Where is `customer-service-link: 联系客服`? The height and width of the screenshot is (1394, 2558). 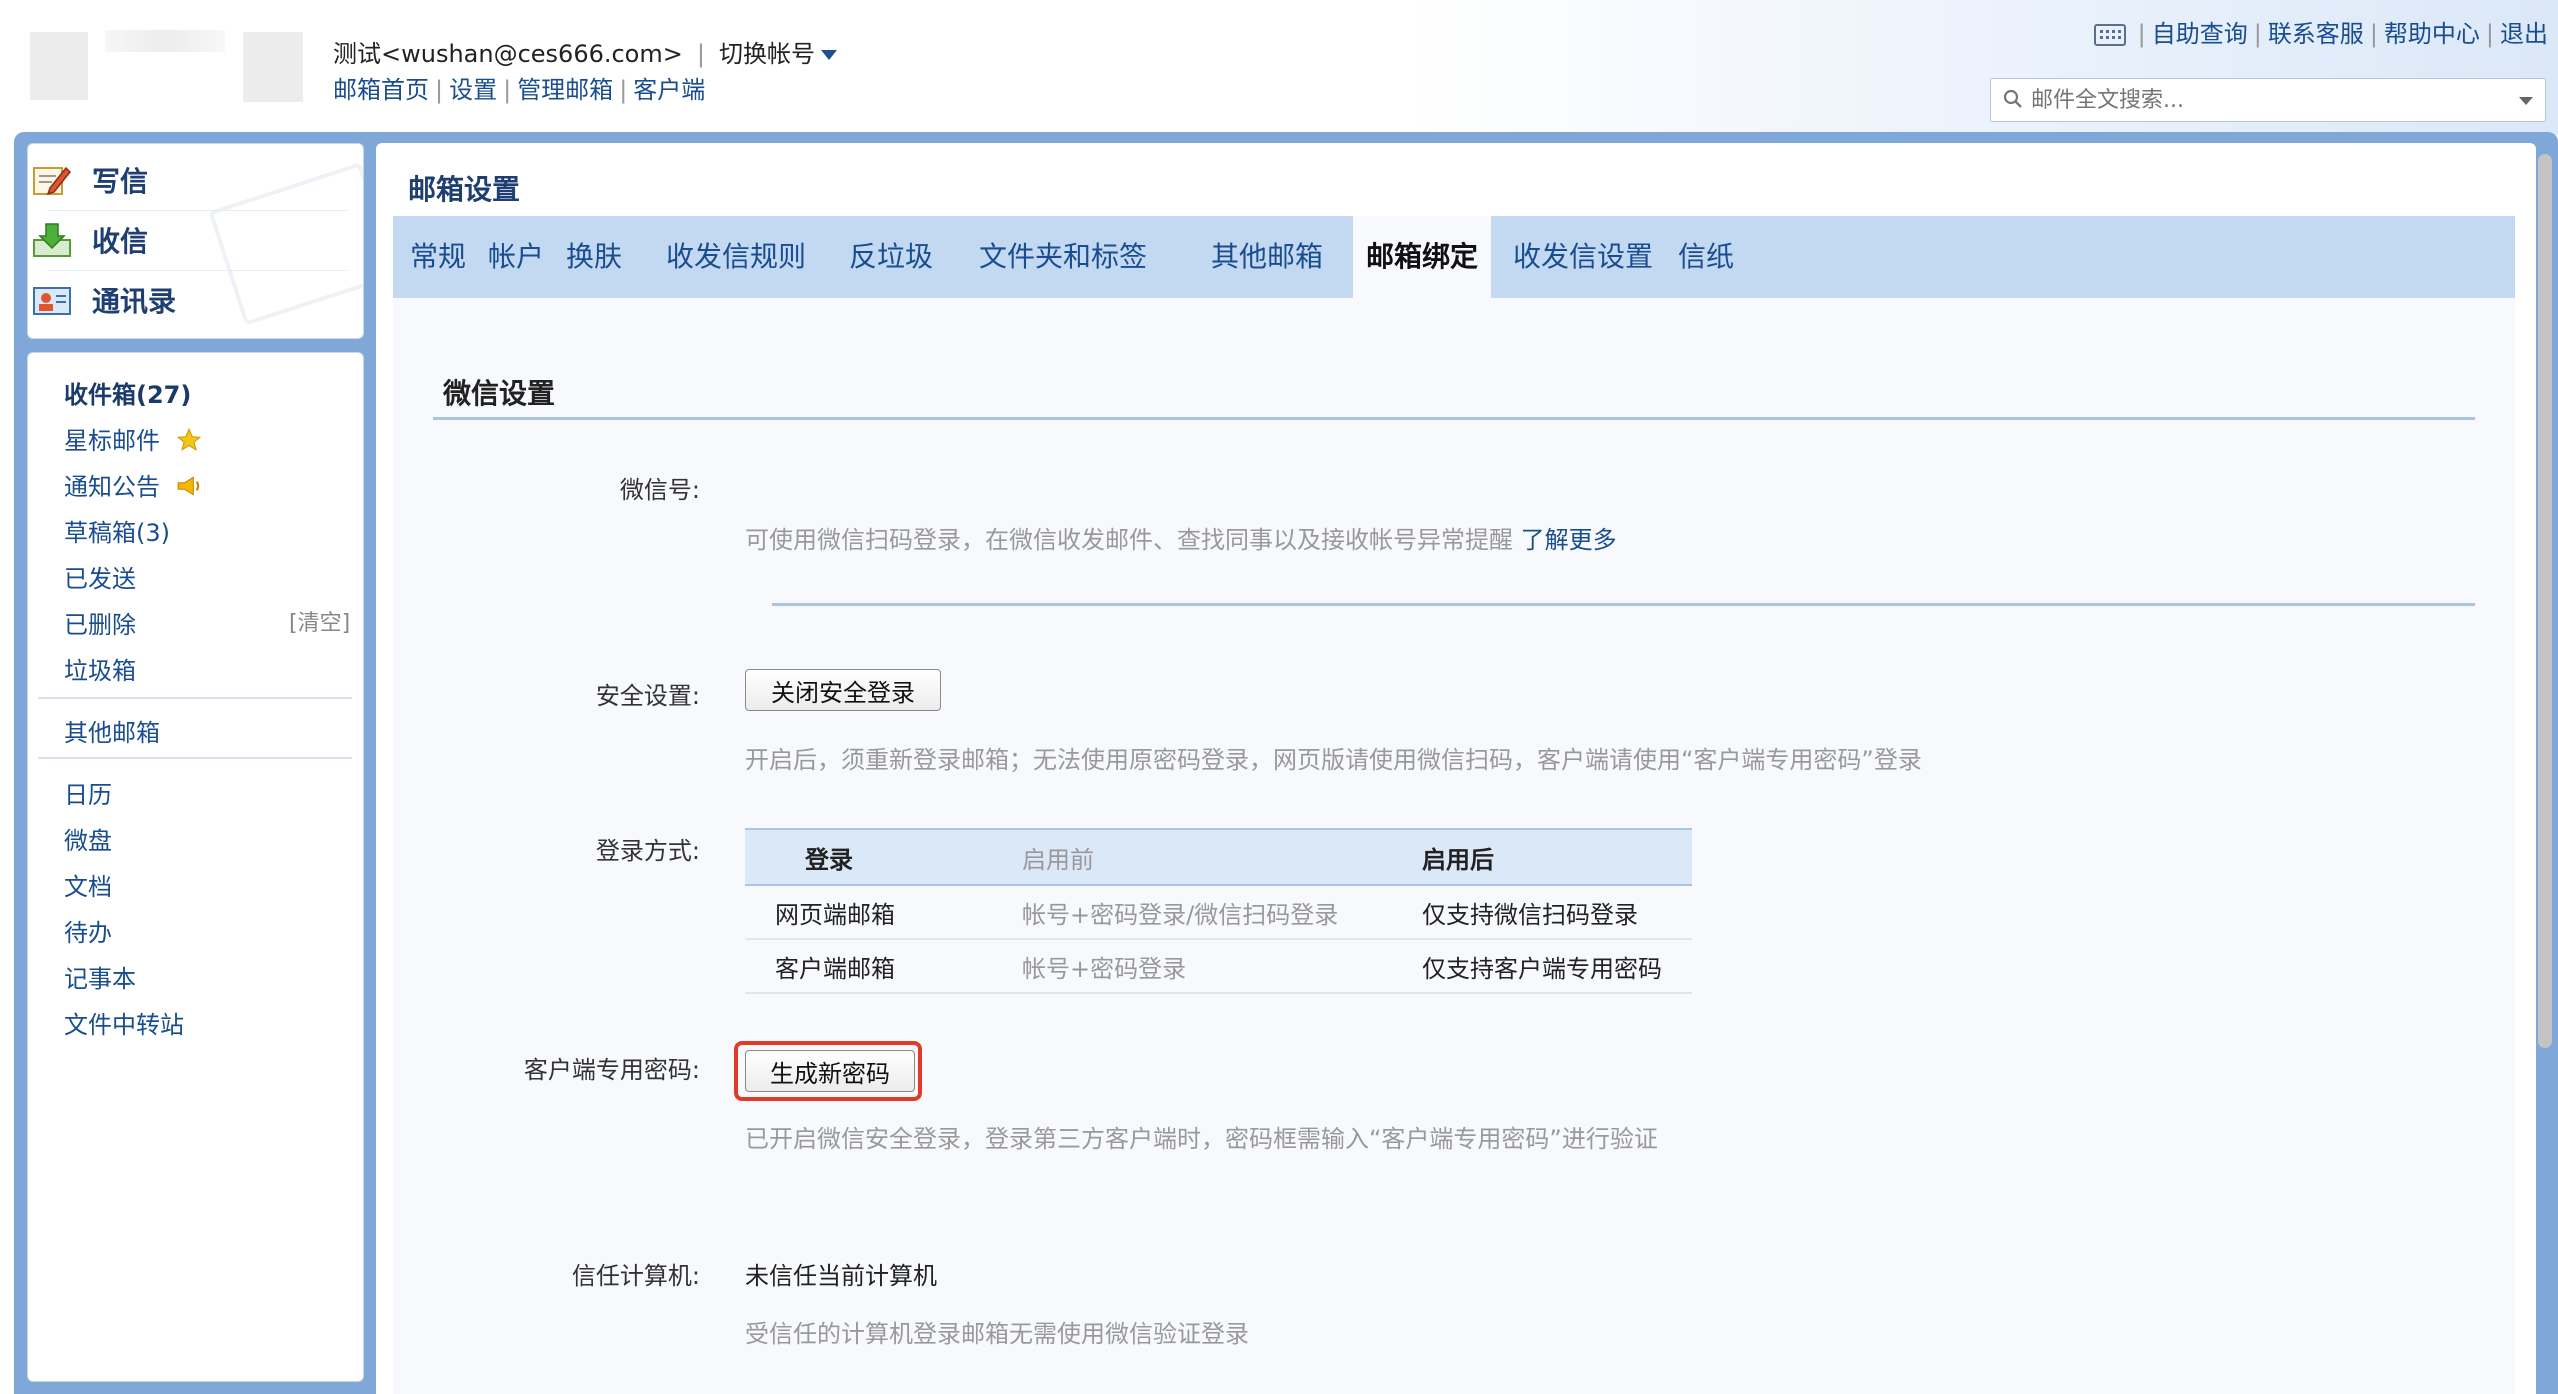 customer-service-link: 联系客服 is located at coordinates (2316, 34).